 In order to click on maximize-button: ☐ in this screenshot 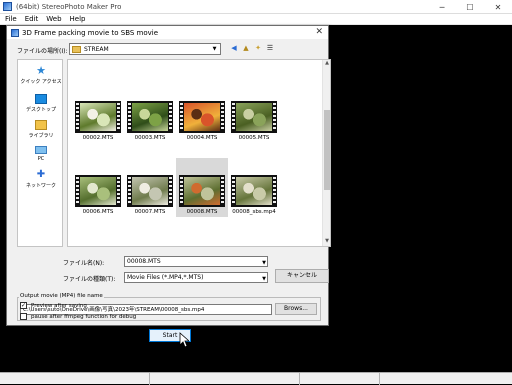, I will do `click(470, 7)`.